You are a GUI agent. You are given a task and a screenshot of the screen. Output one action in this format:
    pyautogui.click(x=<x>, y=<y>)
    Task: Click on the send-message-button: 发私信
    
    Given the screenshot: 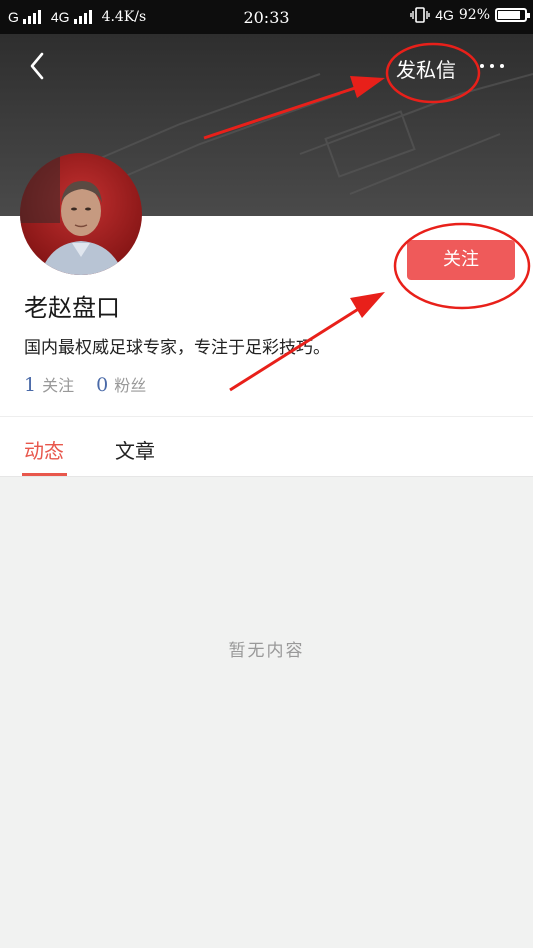 What is the action you would take?
    pyautogui.click(x=426, y=68)
    